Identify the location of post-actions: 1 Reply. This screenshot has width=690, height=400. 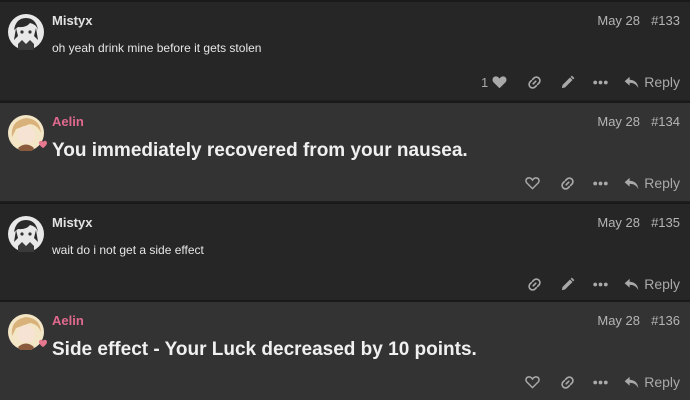
(574, 82).